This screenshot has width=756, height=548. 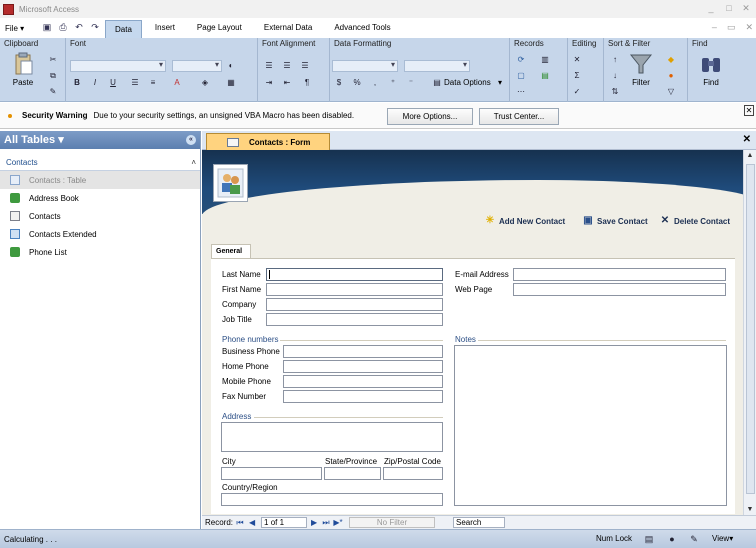 What do you see at coordinates (113, 83) in the screenshot?
I see `underline-button: U` at bounding box center [113, 83].